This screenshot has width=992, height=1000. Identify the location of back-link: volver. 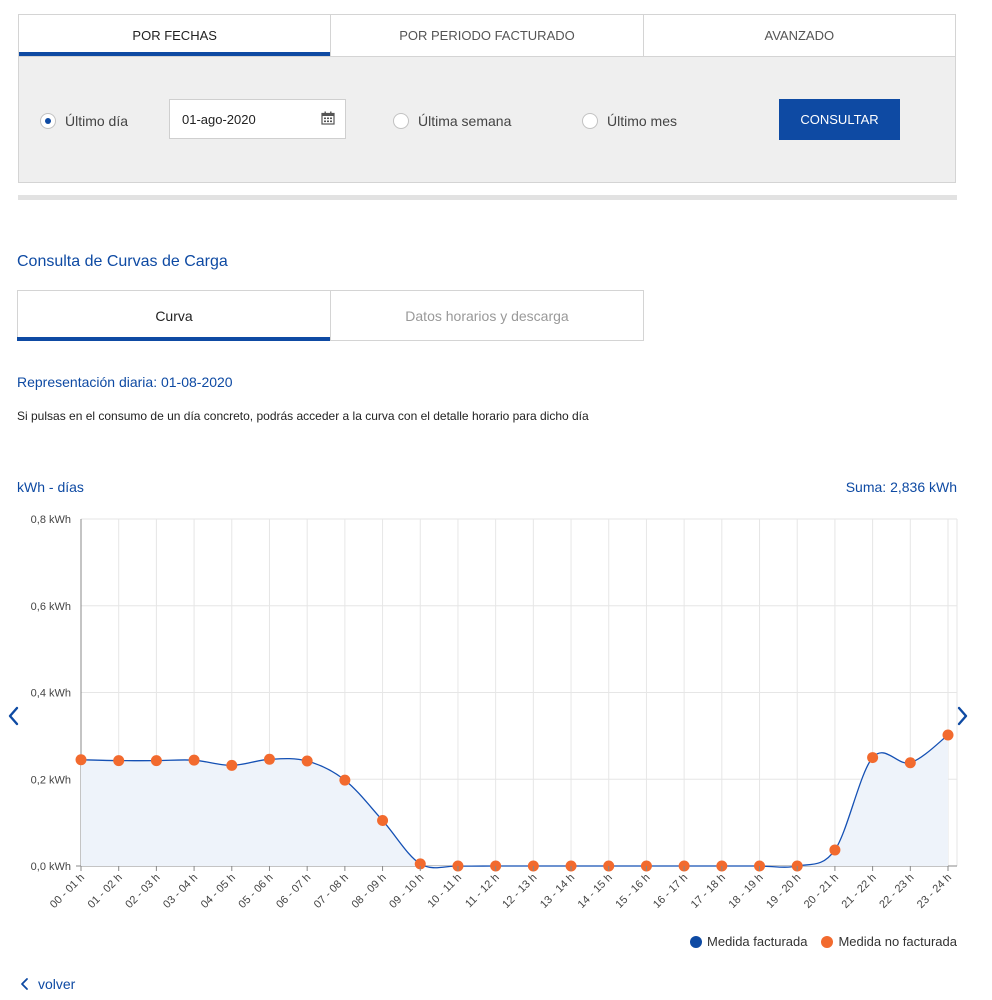
(47, 984).